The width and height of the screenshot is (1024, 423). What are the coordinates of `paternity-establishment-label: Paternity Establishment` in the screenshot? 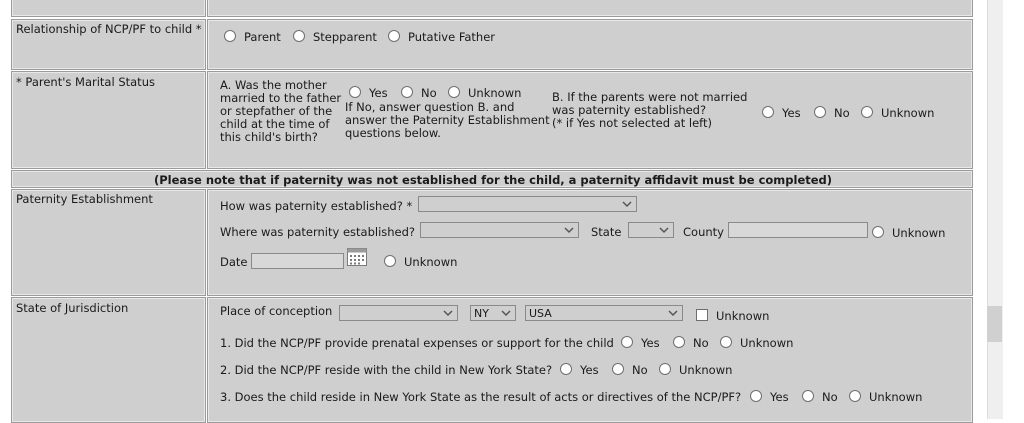 It's located at (84, 199).